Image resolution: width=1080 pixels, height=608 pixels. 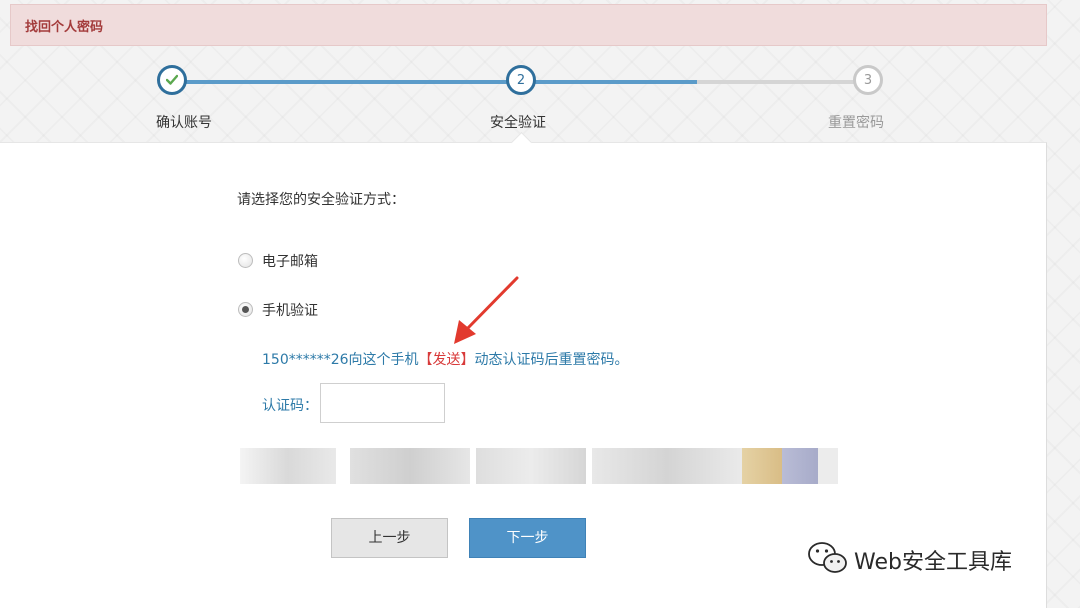 I want to click on step-1-circle, so click(x=172, y=80).